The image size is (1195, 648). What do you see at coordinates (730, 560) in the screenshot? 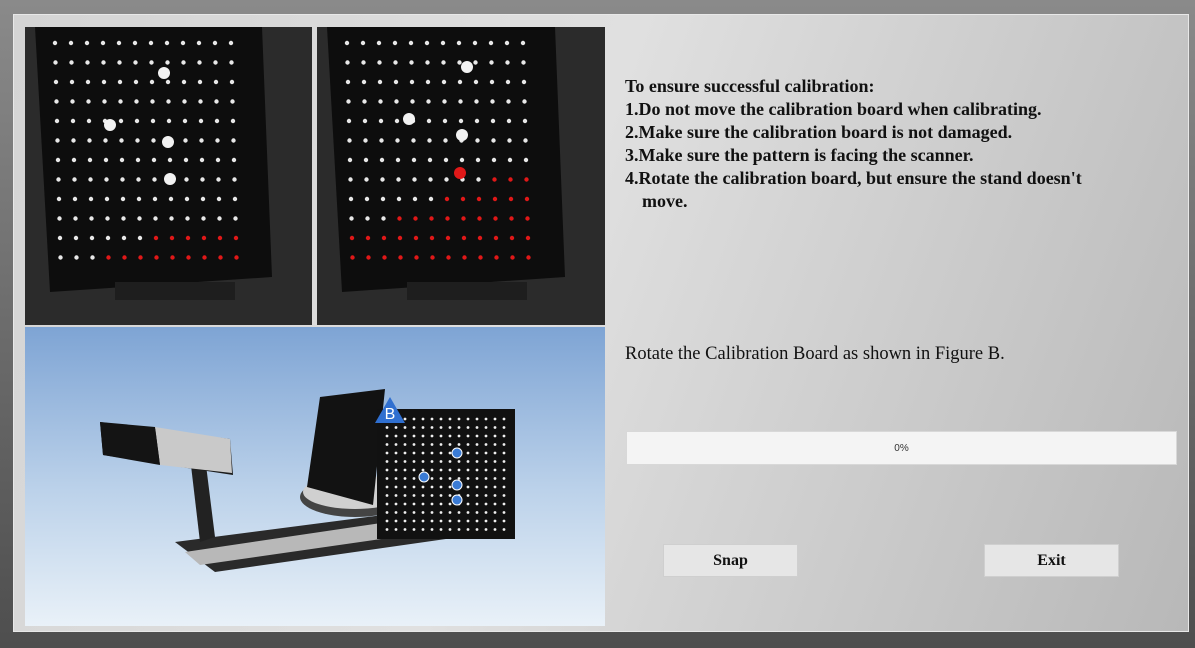
I see `snap-button: Snap` at bounding box center [730, 560].